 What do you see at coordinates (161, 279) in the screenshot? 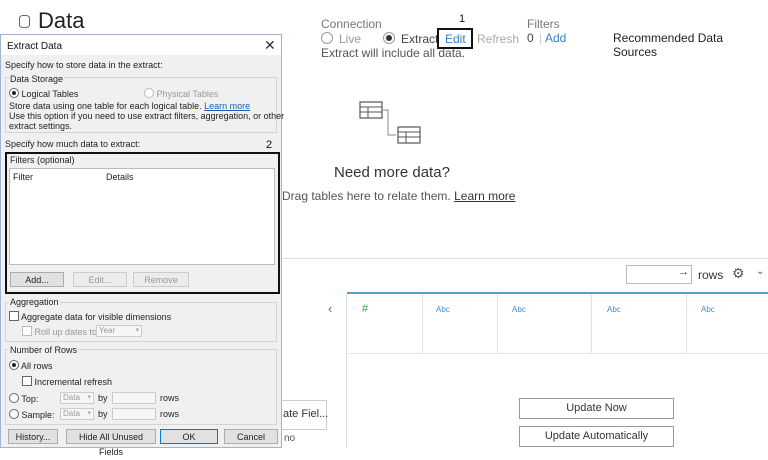
I see `remove-filter-button: Remove` at bounding box center [161, 279].